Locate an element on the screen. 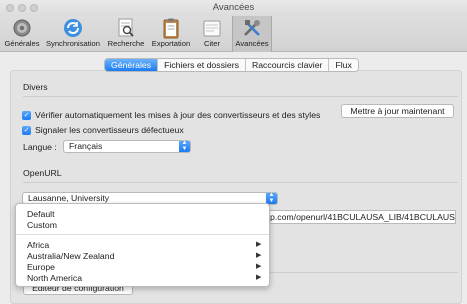 This screenshot has width=467, height=304. sync-icon is located at coordinates (73, 28).